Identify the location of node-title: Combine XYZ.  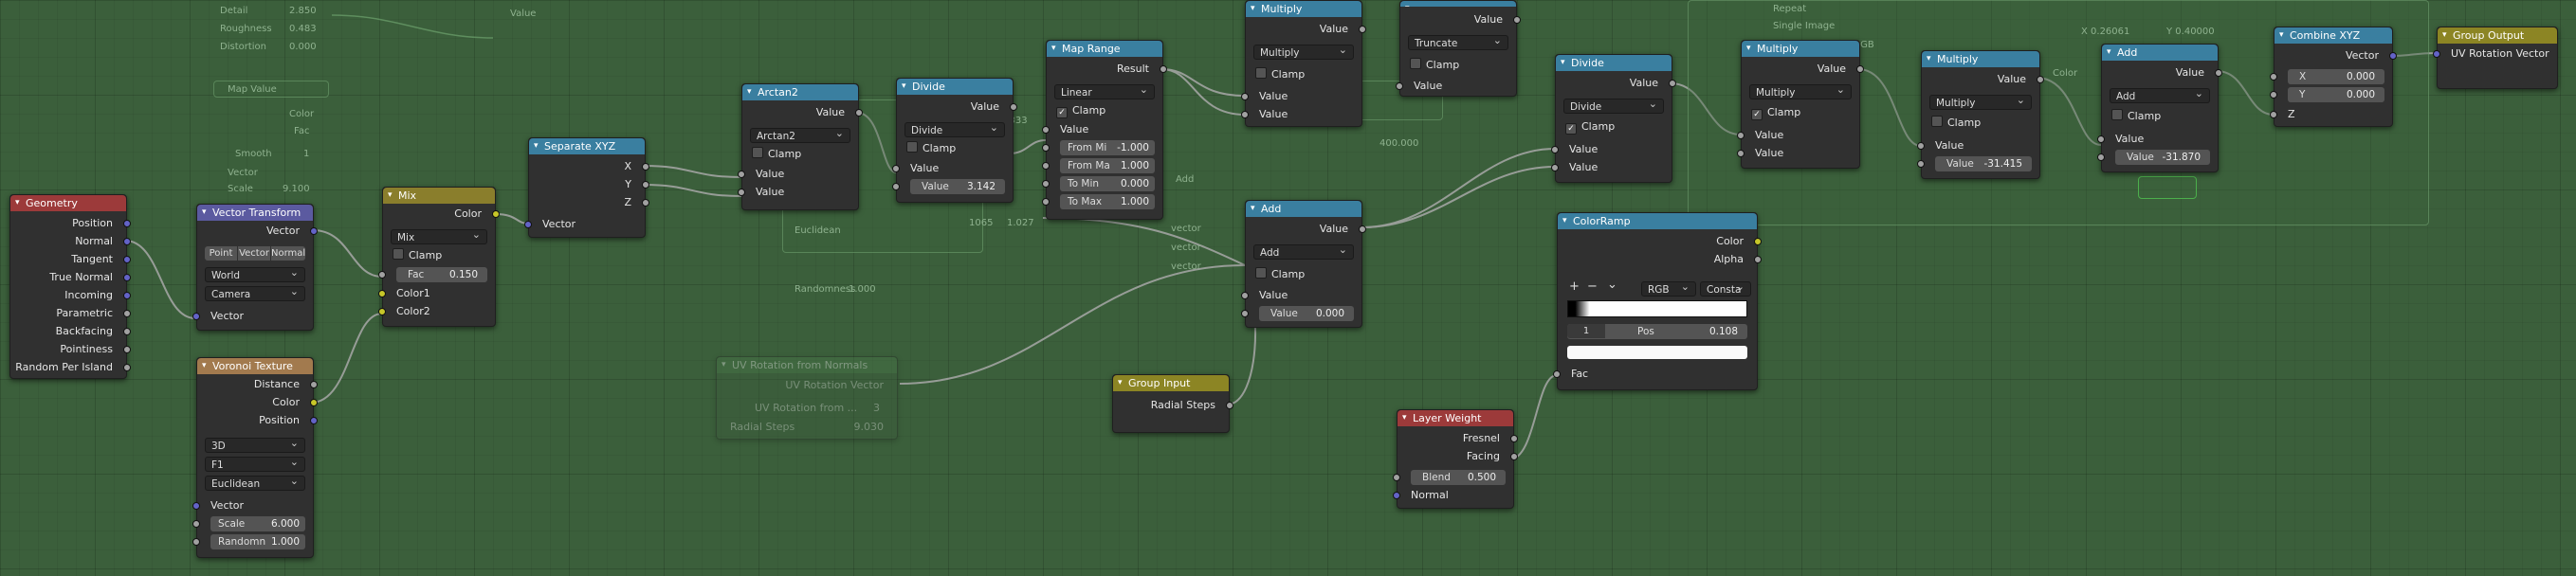
(2333, 35).